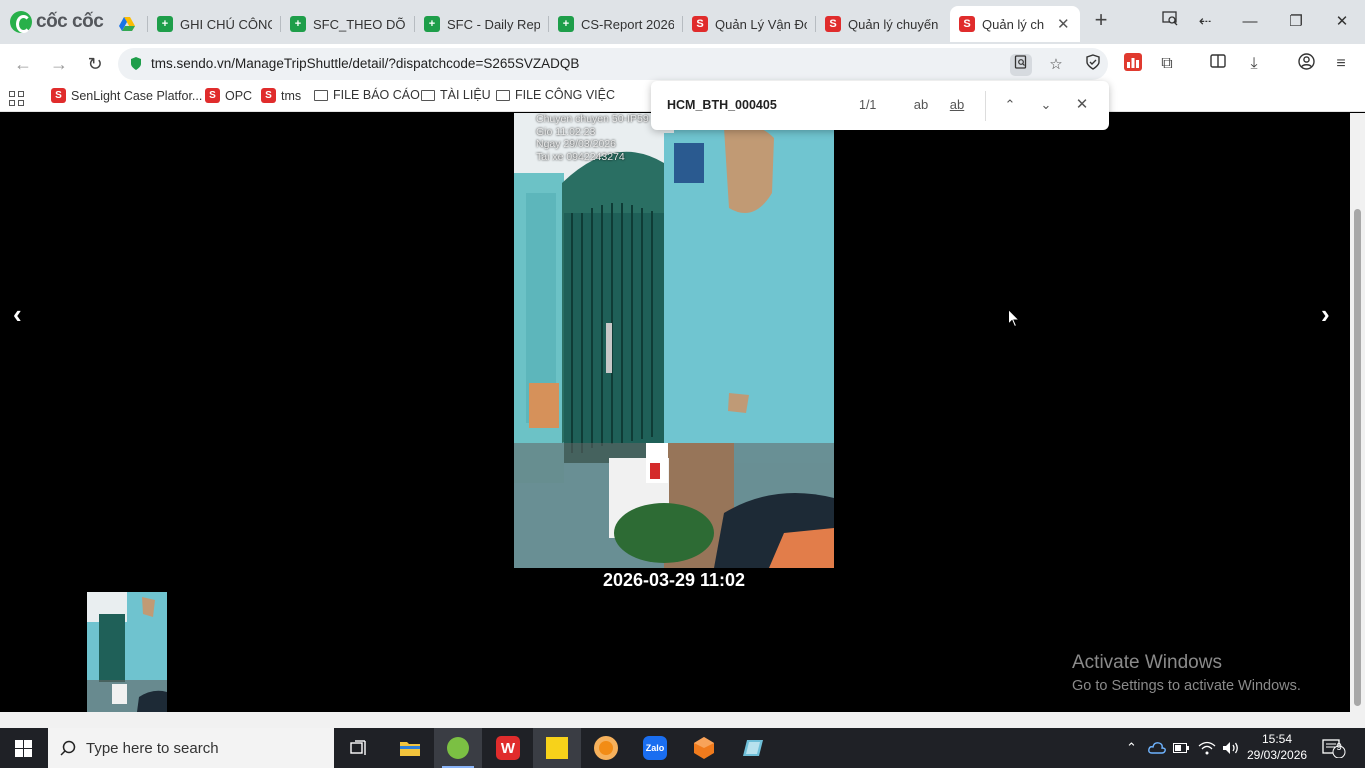 The height and width of the screenshot is (768, 1365). Describe the element at coordinates (1133, 64) in the screenshot. I see `extension-chart-icon` at that location.